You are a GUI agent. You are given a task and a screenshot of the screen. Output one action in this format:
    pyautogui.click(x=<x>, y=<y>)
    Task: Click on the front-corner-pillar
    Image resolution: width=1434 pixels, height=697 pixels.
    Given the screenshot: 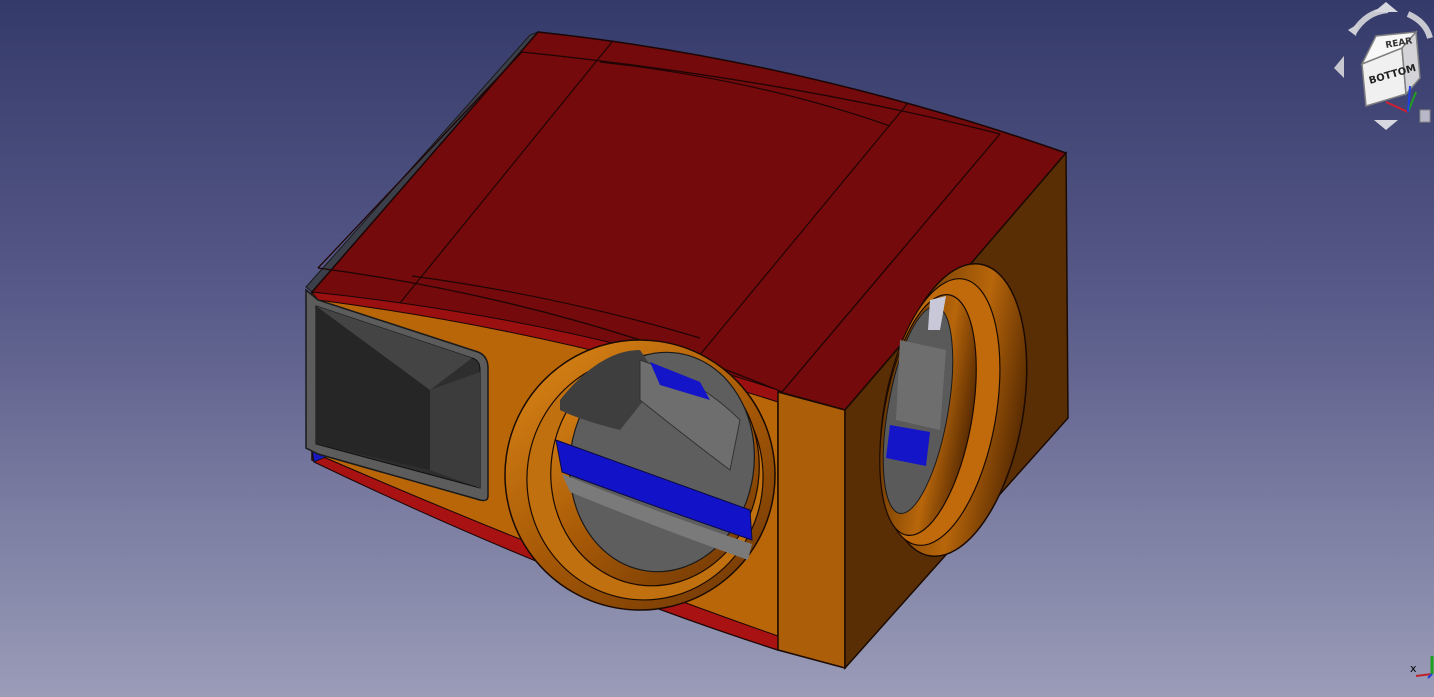 What is the action you would take?
    pyautogui.click(x=811, y=530)
    